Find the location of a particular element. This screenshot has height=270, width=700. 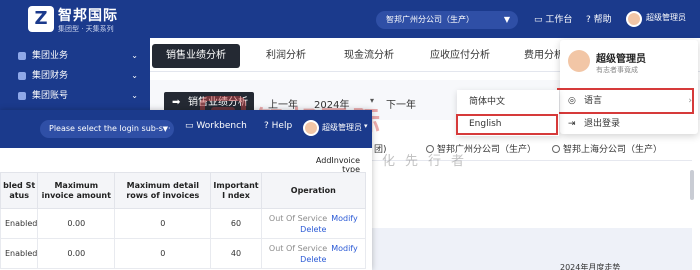

chevron-down-icon: ▾ is located at coordinates (366, 126).